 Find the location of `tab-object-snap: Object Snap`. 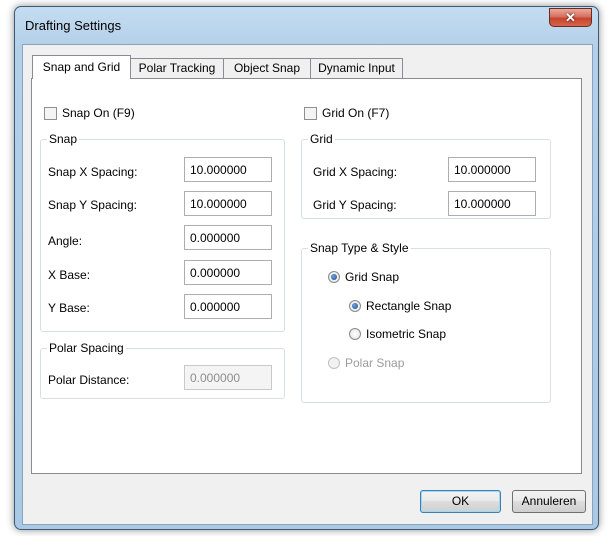

tab-object-snap: Object Snap is located at coordinates (267, 68).